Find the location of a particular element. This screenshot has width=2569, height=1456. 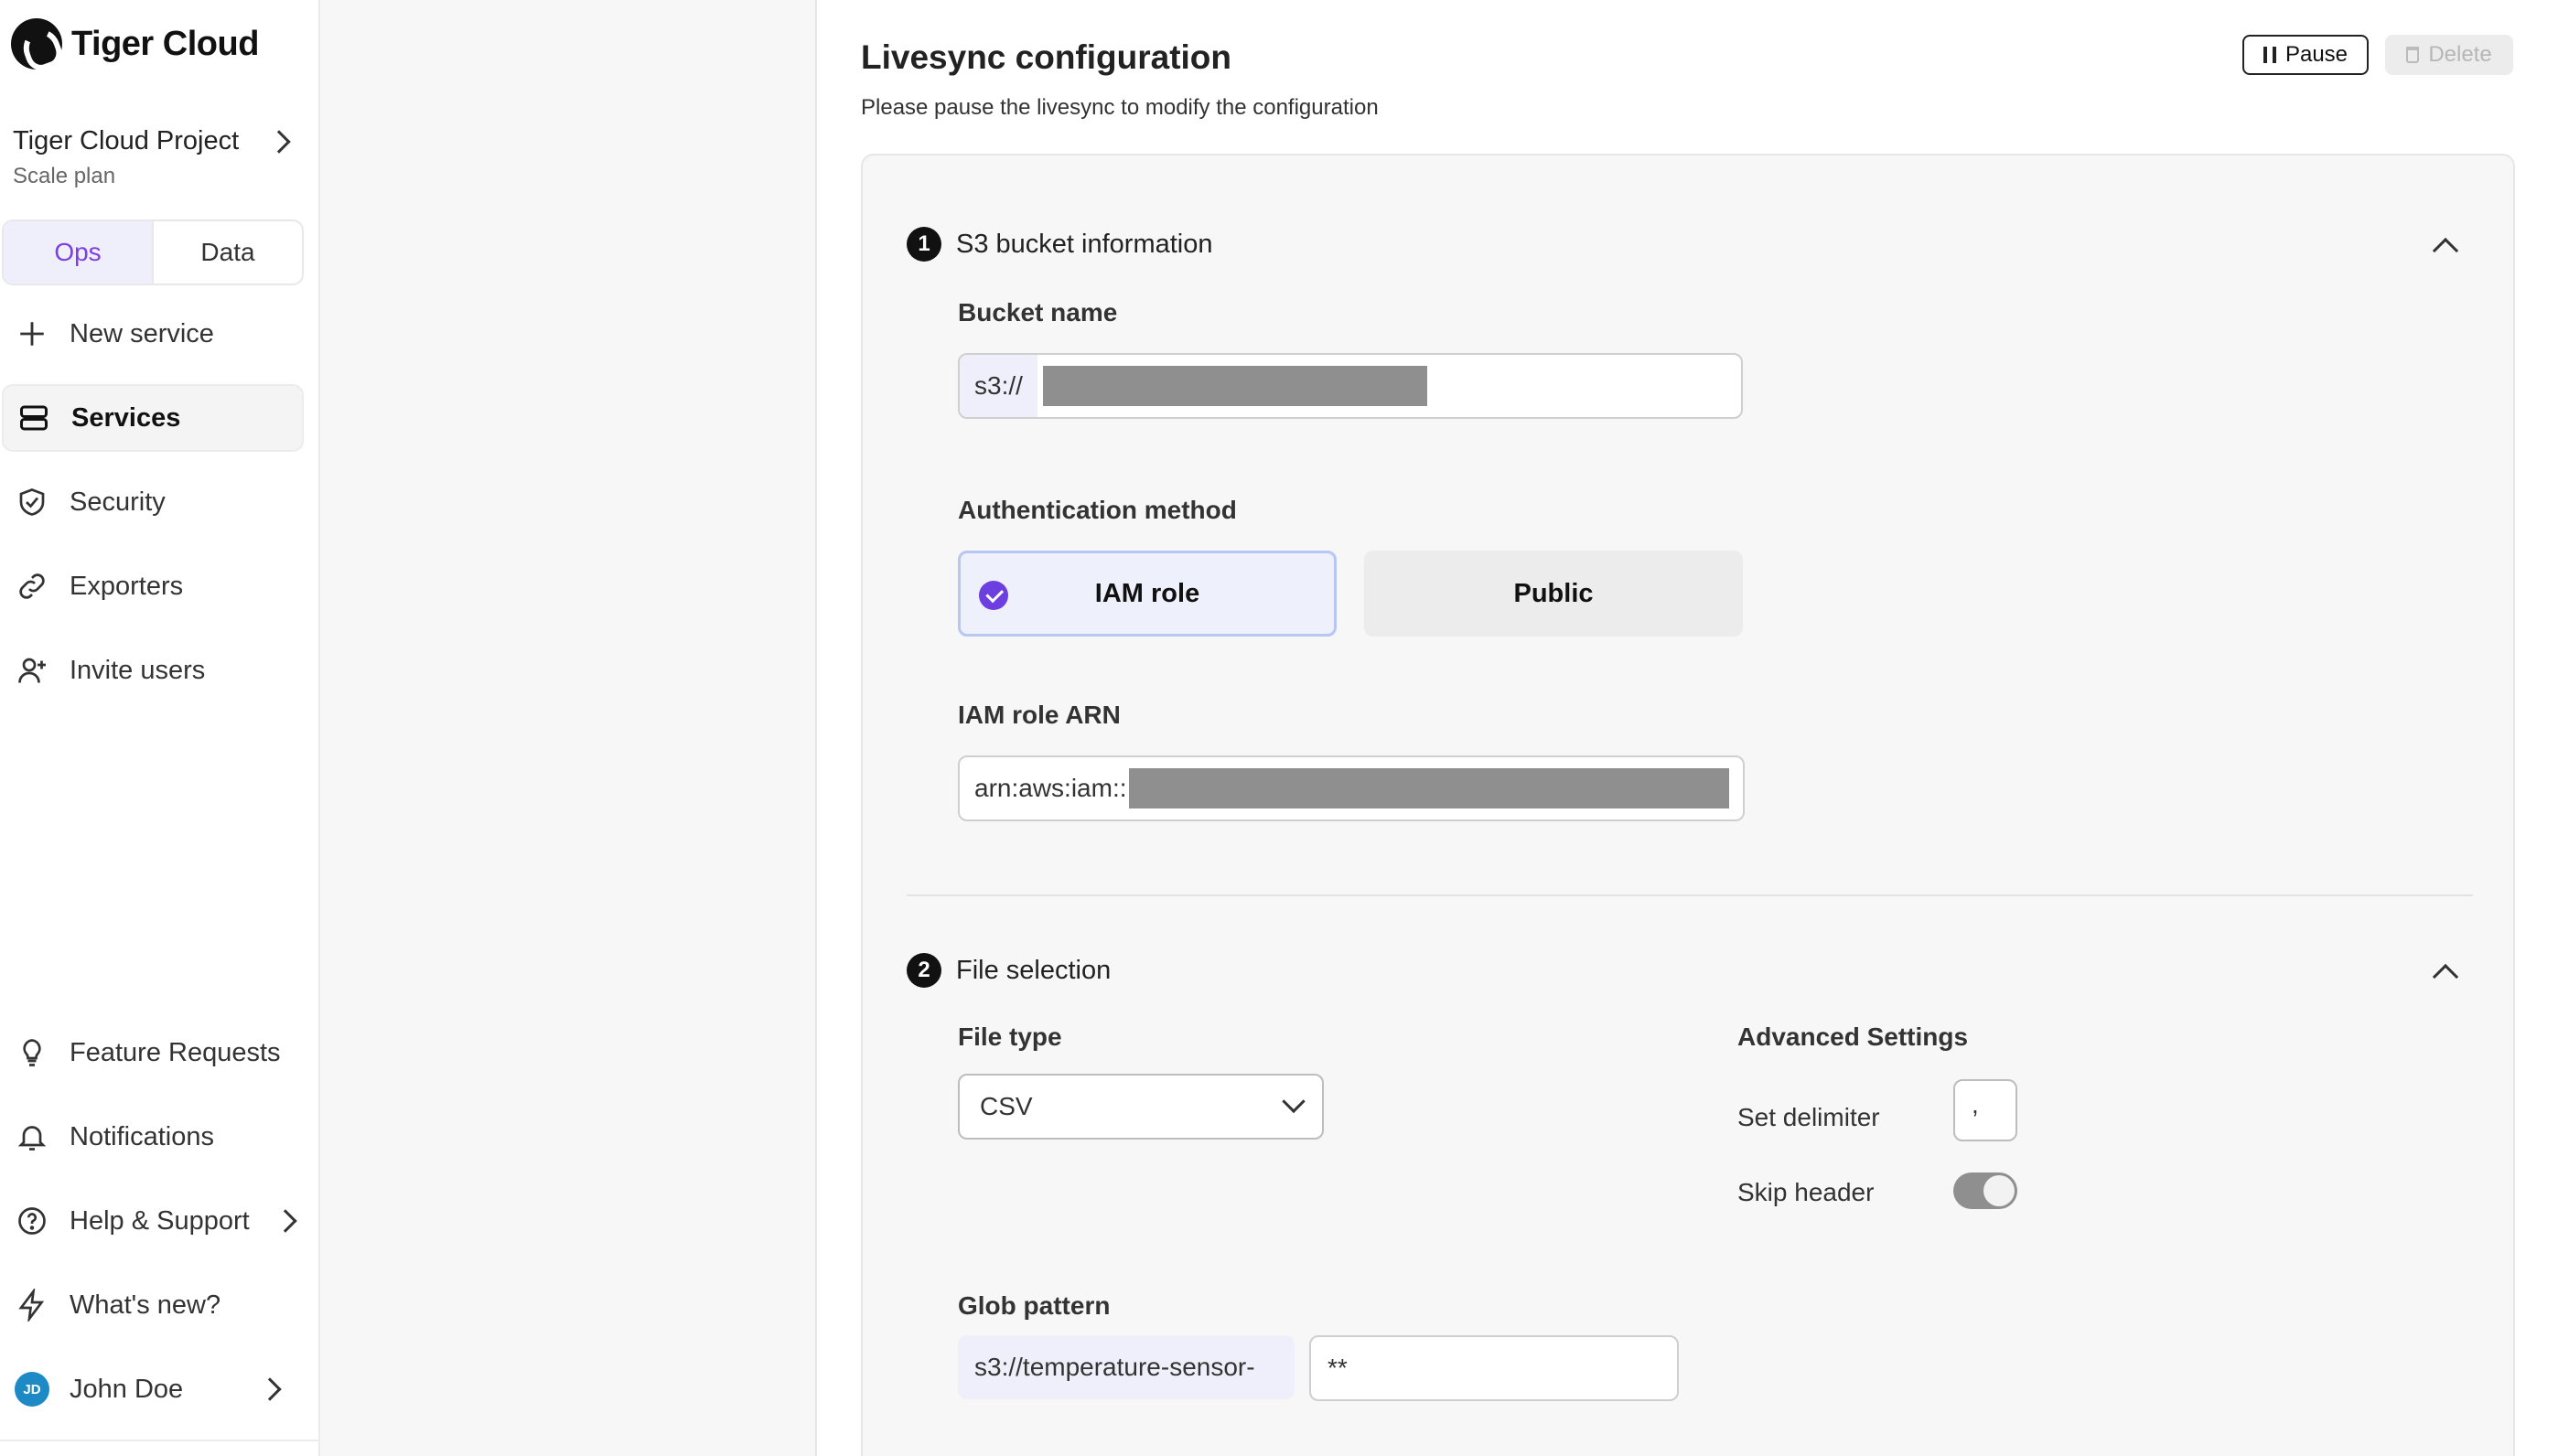

iam-role-arn-field: arn:aws:iam:: is located at coordinates (1351, 788).